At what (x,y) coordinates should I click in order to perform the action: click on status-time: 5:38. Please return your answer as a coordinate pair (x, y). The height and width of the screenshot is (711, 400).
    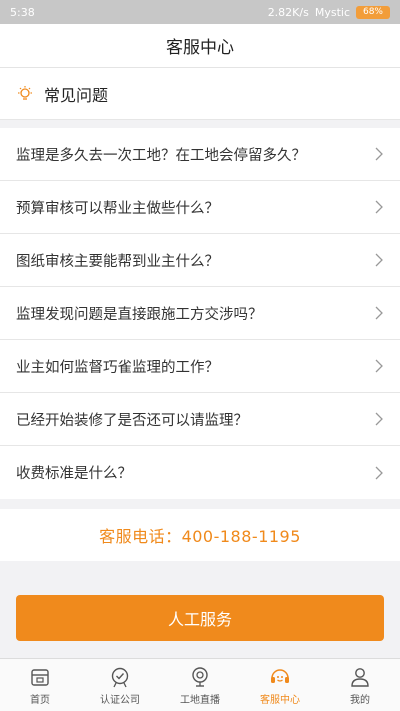
    Looking at the image, I should click on (22, 12).